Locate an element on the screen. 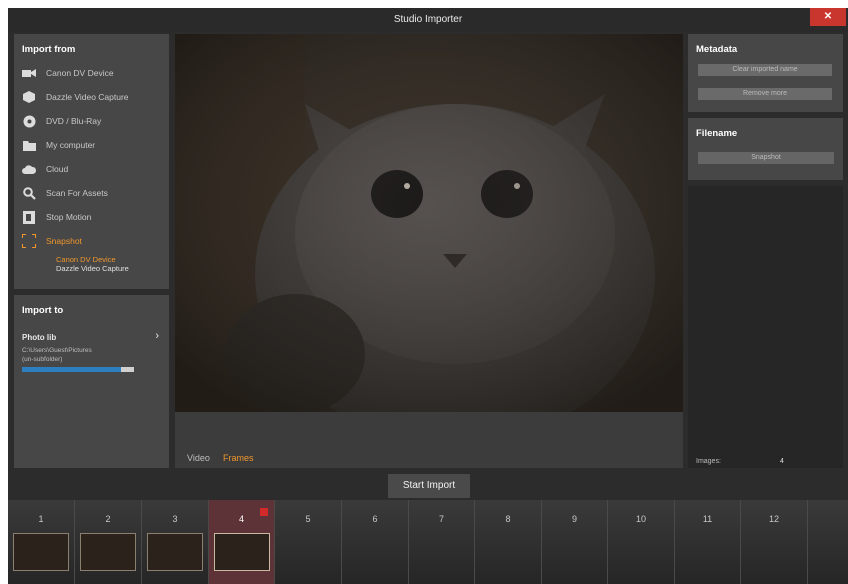  frame-slot: 1 is located at coordinates (41, 542).